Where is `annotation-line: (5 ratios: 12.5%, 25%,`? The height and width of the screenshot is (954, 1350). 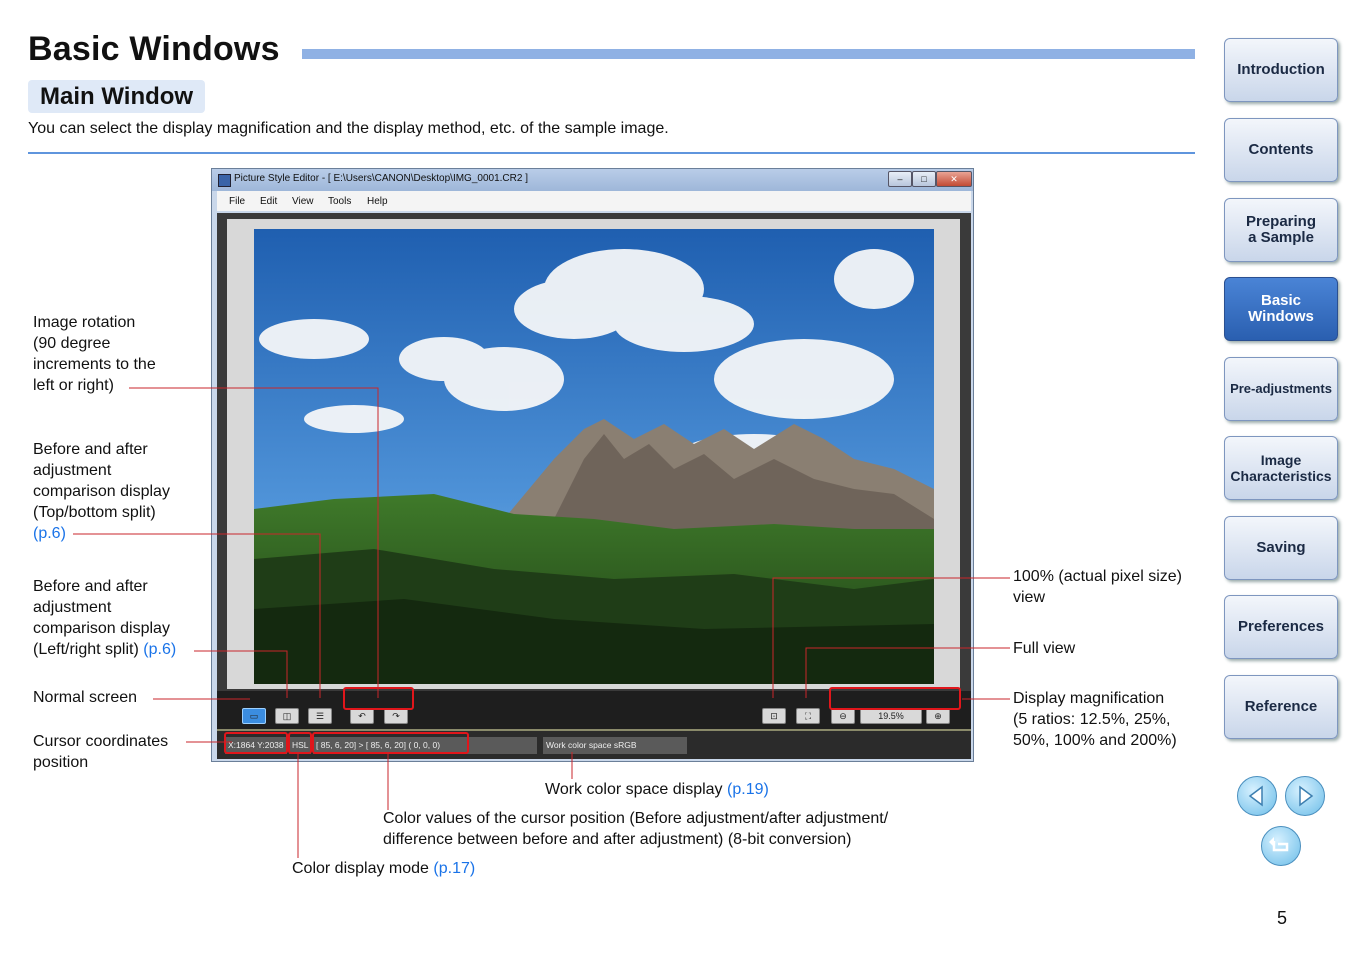
annotation-line: (5 ratios: 12.5%, 25%, is located at coordinates (1092, 719).